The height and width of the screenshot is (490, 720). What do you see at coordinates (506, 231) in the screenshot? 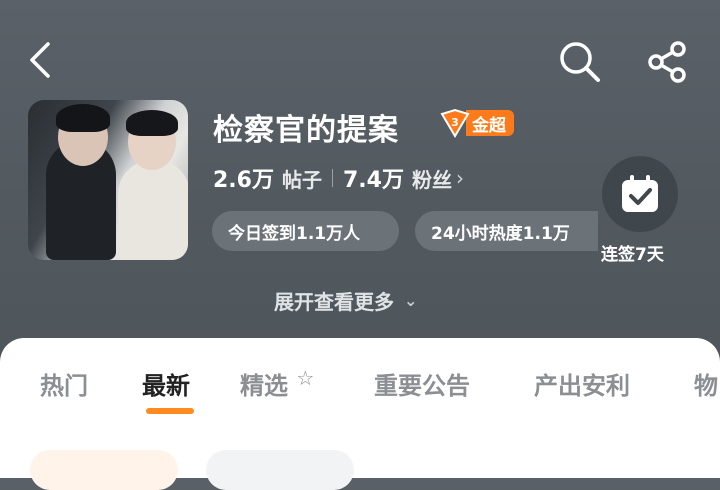
I see `heat-24h-pill: 24小时热度1.1万` at bounding box center [506, 231].